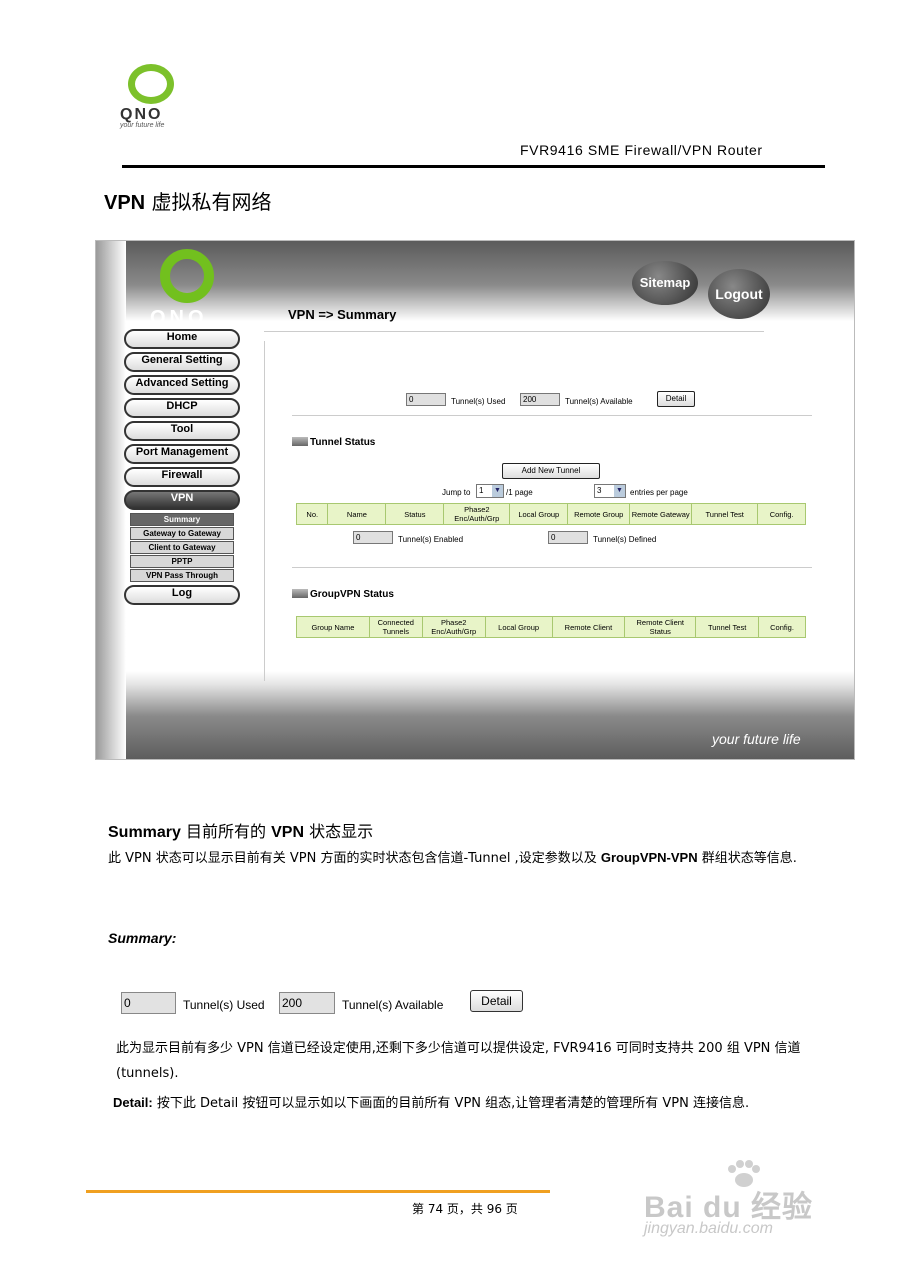 This screenshot has height=1280, width=904. I want to click on example-used-field: 0, so click(148, 1003).